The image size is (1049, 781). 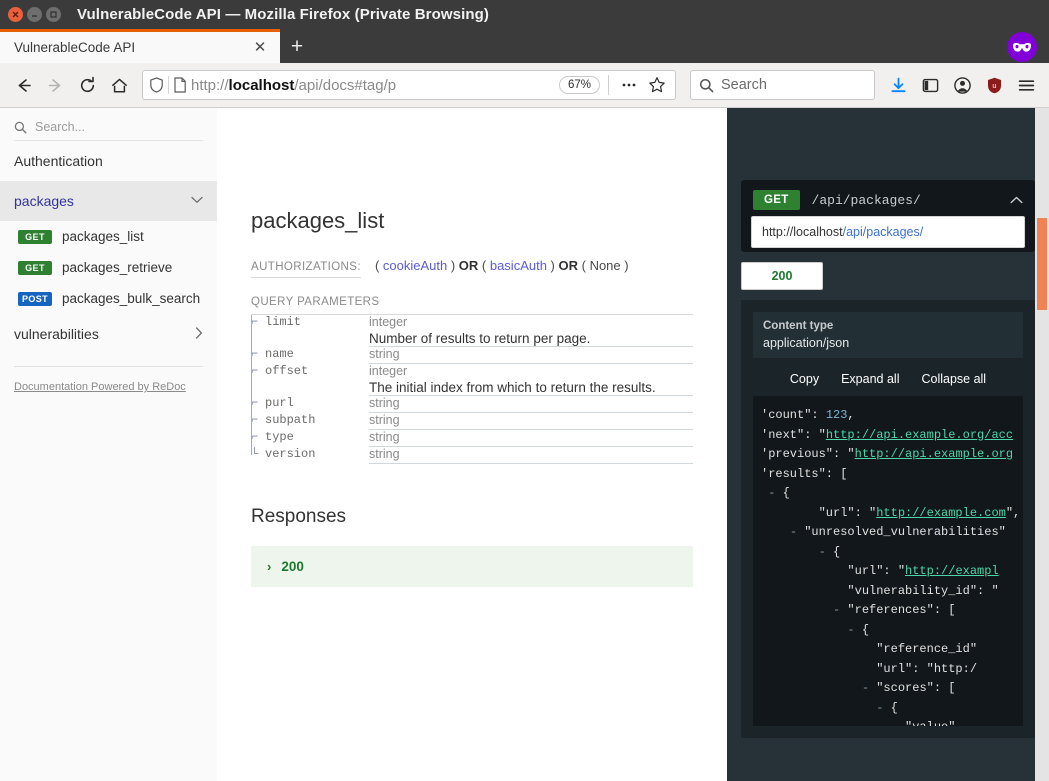 I want to click on page-scrollbar-thumb, so click(x=1042, y=264).